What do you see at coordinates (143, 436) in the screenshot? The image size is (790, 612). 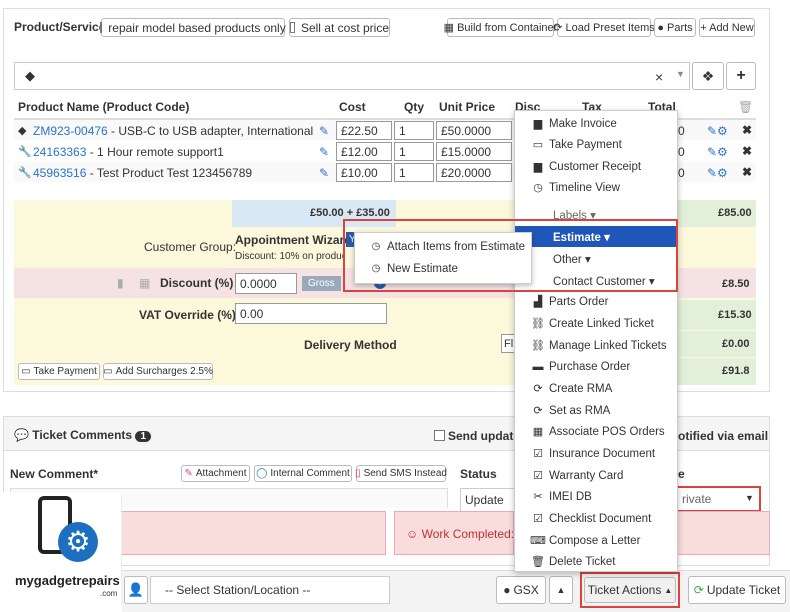 I see `comment-count-badge: 1` at bounding box center [143, 436].